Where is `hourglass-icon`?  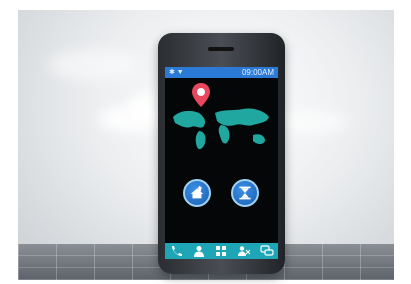
hourglass-icon is located at coordinates (245, 193).